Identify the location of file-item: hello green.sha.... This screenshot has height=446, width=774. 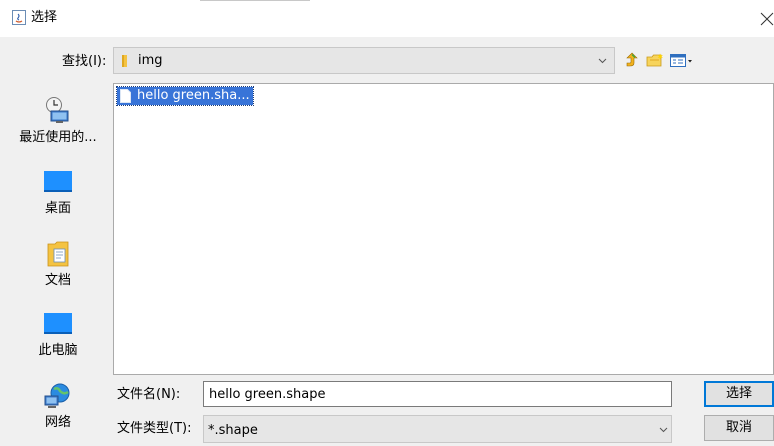
(185, 96).